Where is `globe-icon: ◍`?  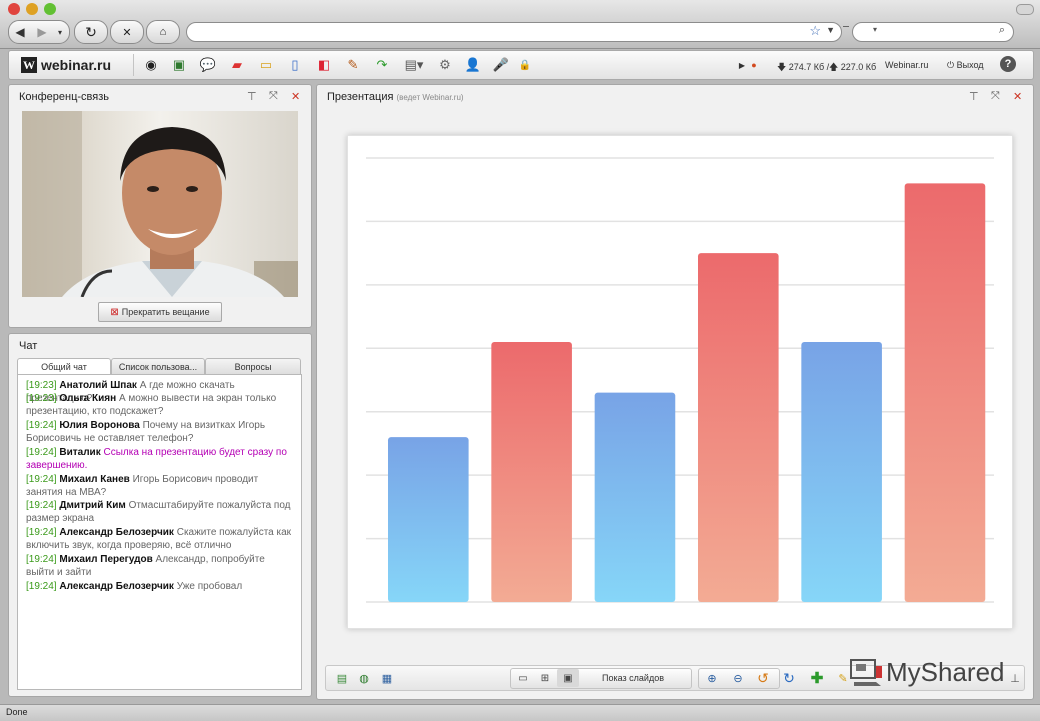
globe-icon: ◍ is located at coordinates (364, 678).